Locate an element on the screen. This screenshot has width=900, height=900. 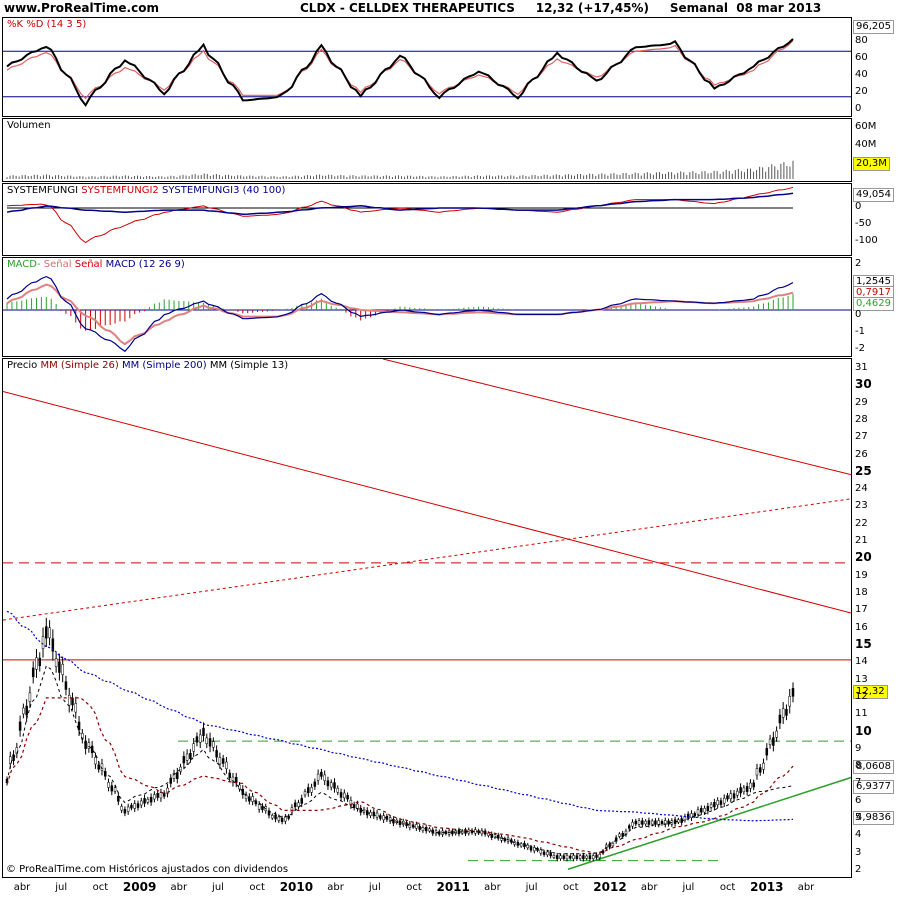
stochastic-plot is located at coordinates (427, 73).